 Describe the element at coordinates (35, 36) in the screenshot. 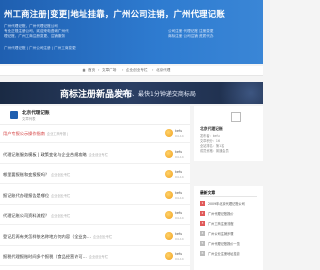

I see `header-line: 理记账、广州工商注册变更、注销服务` at that location.